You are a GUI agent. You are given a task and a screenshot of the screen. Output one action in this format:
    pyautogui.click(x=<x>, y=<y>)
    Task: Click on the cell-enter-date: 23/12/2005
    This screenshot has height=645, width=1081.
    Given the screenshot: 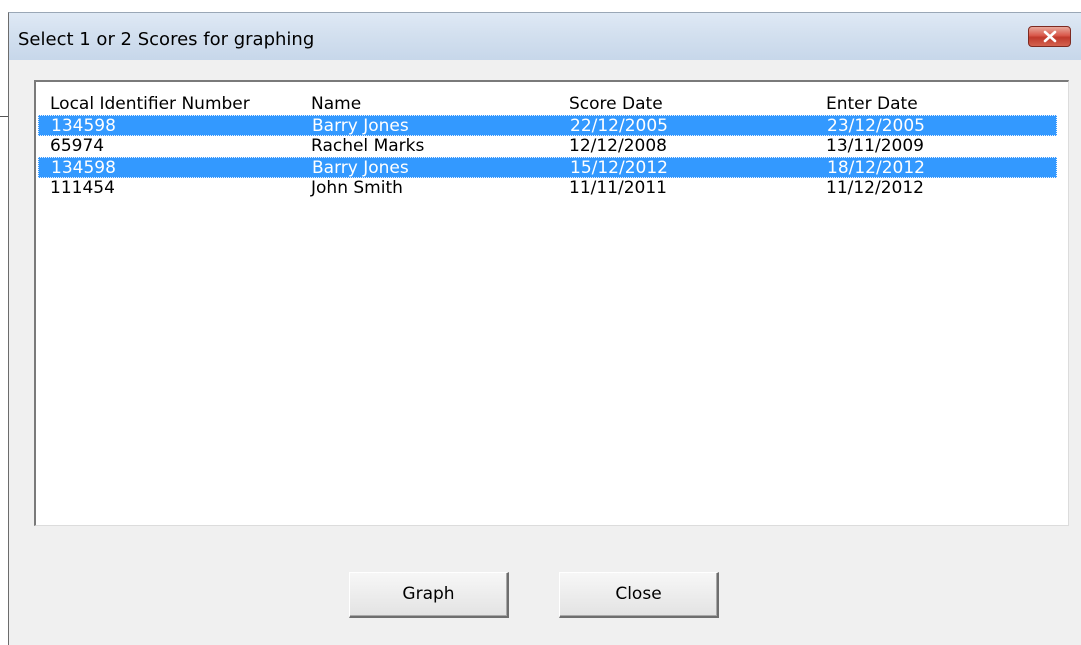 What is the action you would take?
    pyautogui.click(x=876, y=126)
    